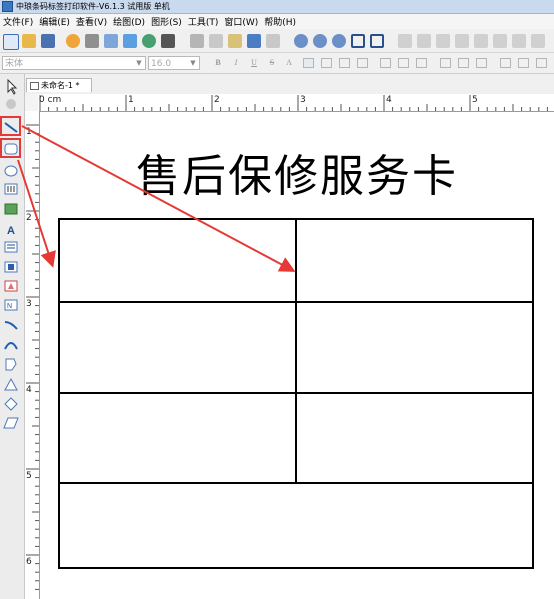  What do you see at coordinates (481, 41) in the screenshot?
I see `group-icon` at bounding box center [481, 41].